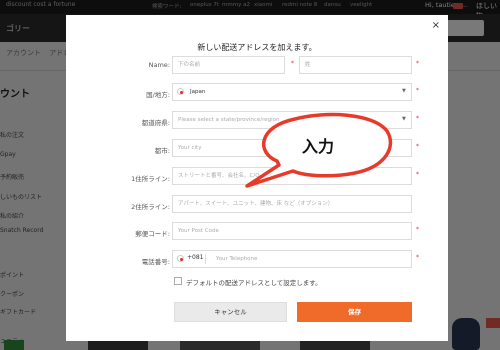  Describe the element at coordinates (195, 257) in the screenshot. I see `phone-country-code: +081` at that location.